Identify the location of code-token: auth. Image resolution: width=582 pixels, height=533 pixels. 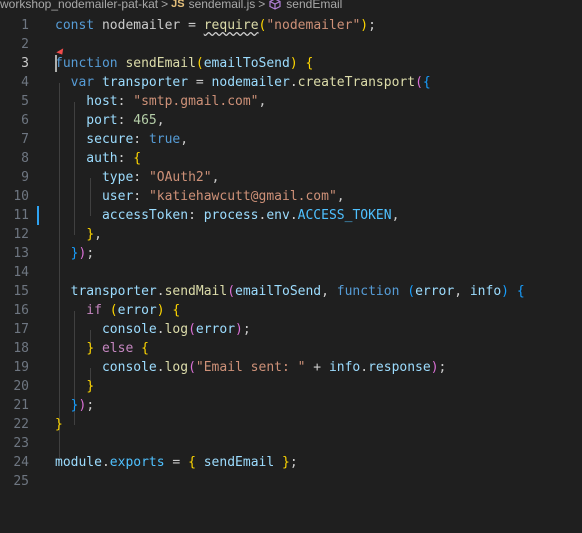
(86, 158).